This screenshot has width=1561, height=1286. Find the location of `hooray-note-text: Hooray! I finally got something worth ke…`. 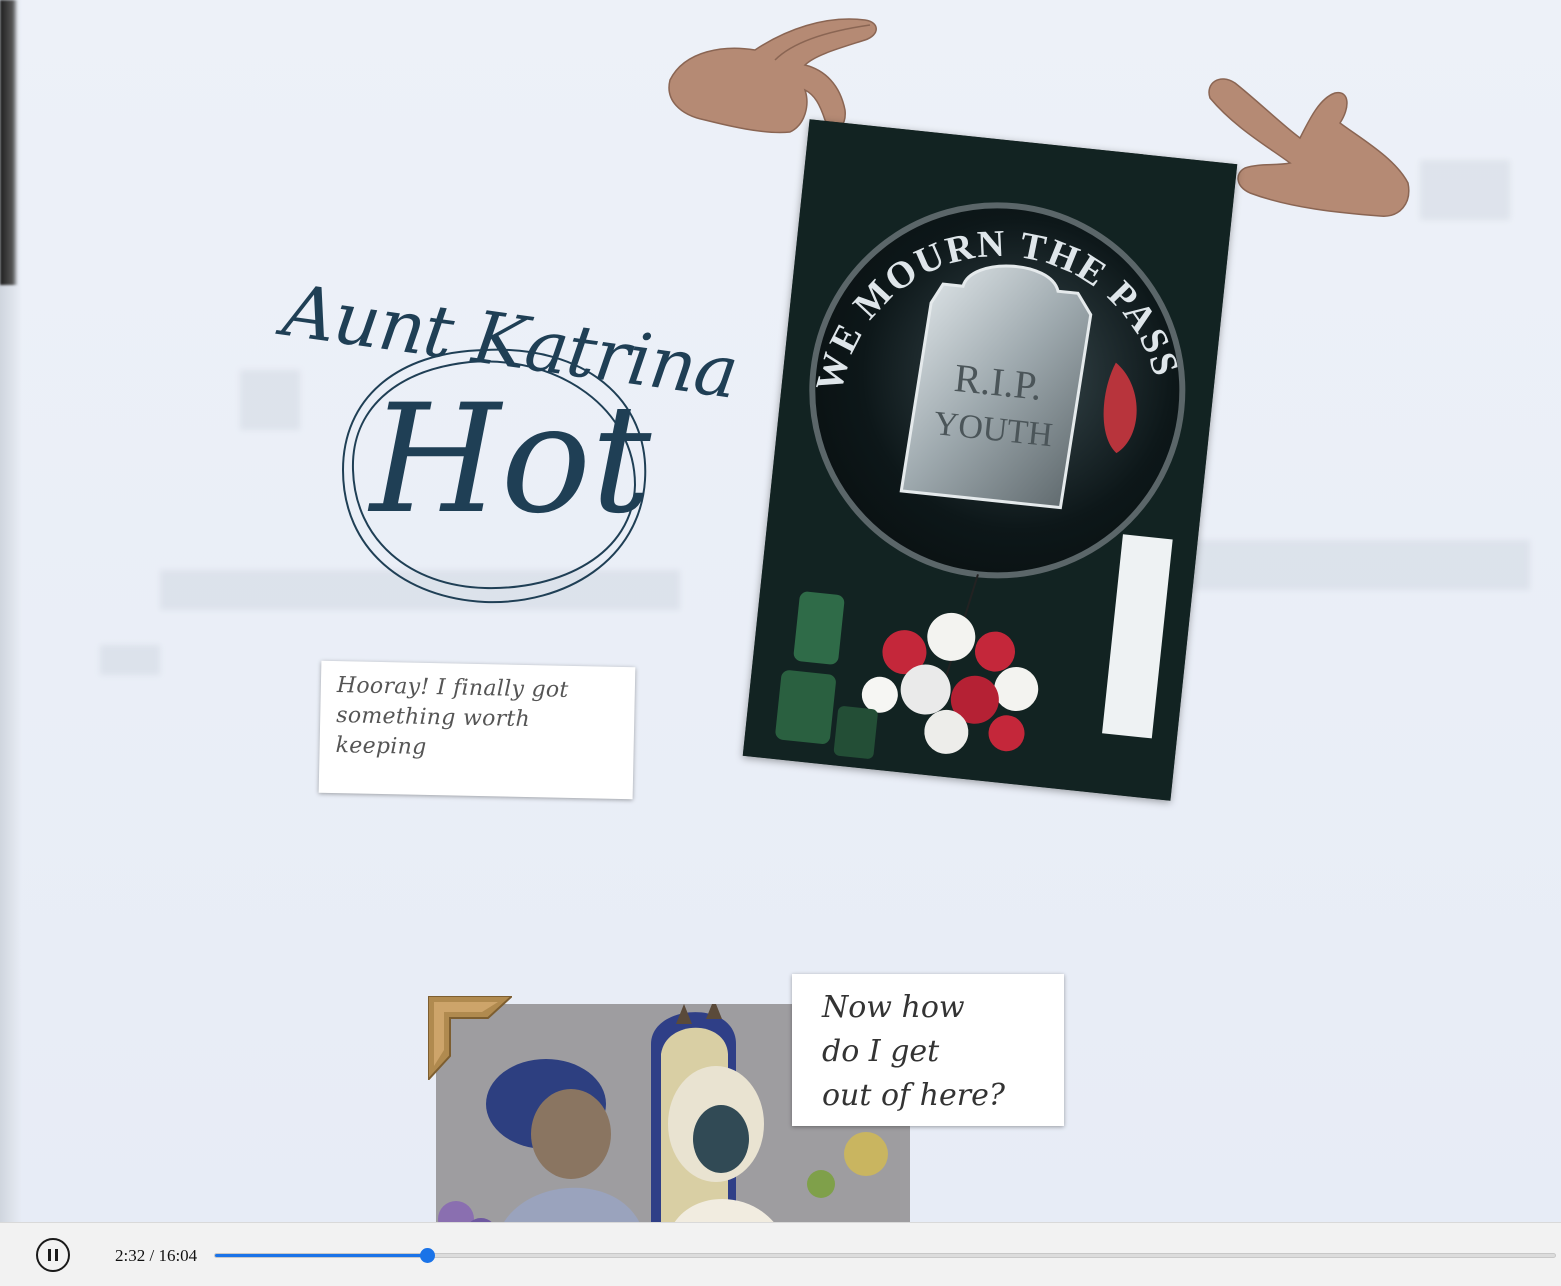

hooray-note-text: Hooray! I finally got something worth ke… is located at coordinates (452, 716).